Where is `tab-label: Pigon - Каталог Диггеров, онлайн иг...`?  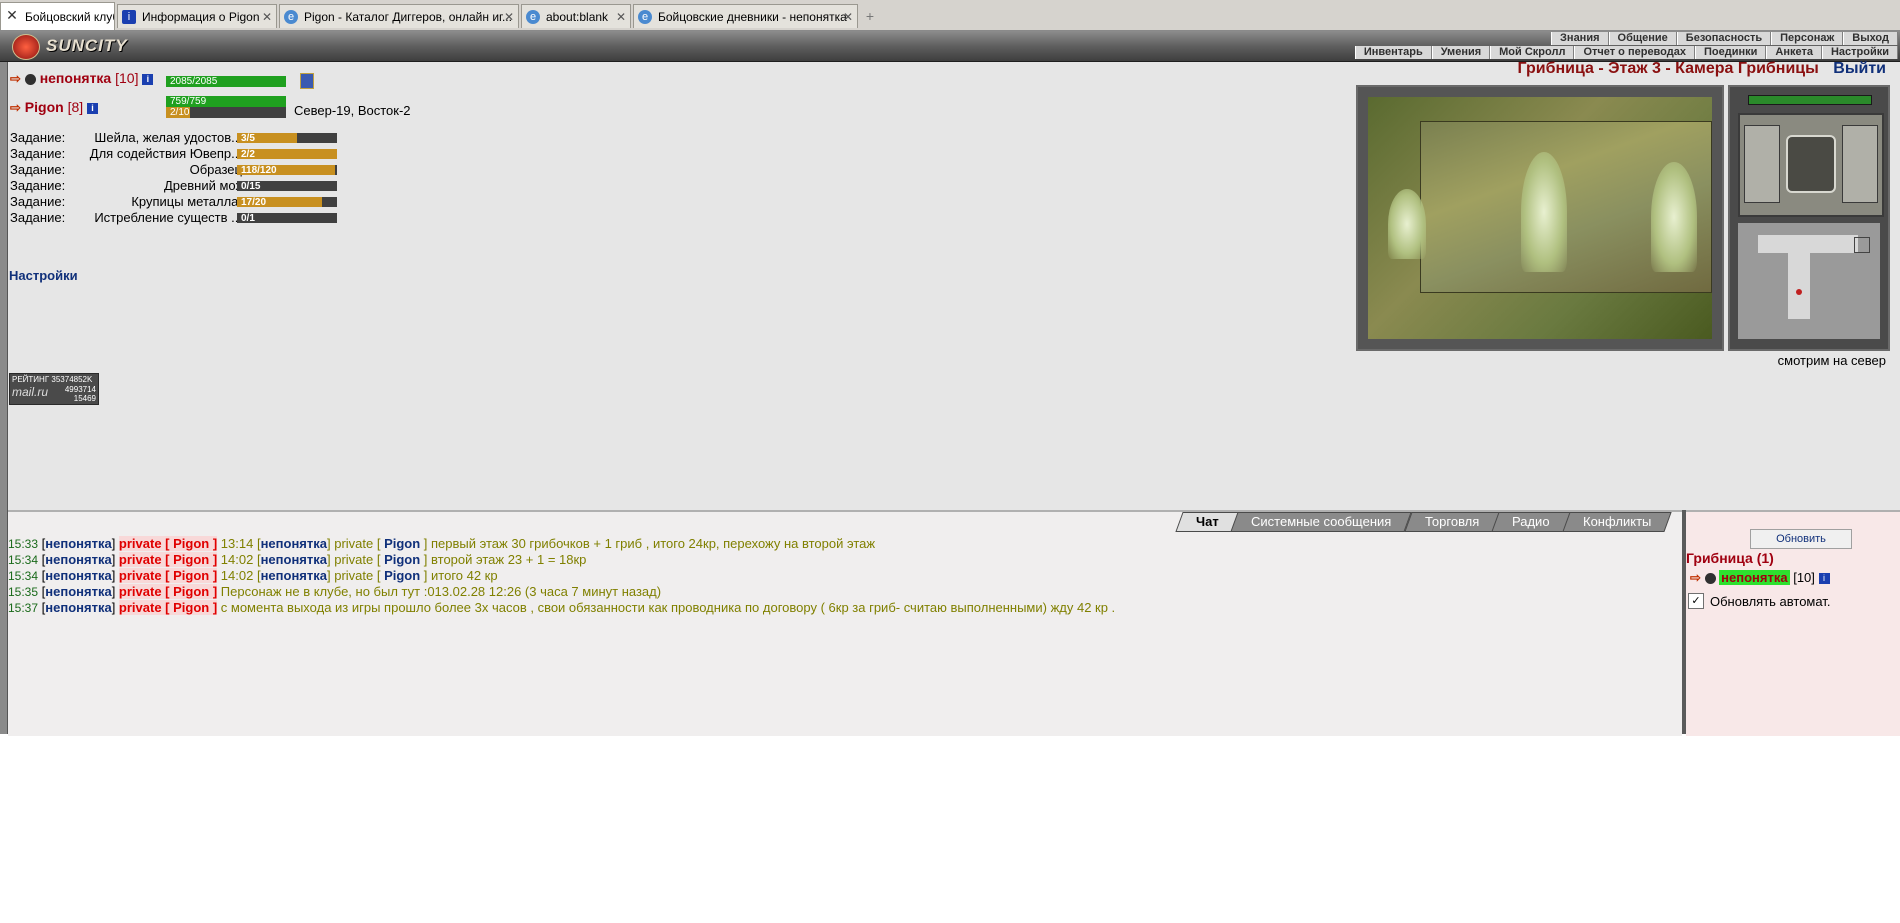 tab-label: Pigon - Каталог Диггеров, онлайн иг... is located at coordinates (408, 17).